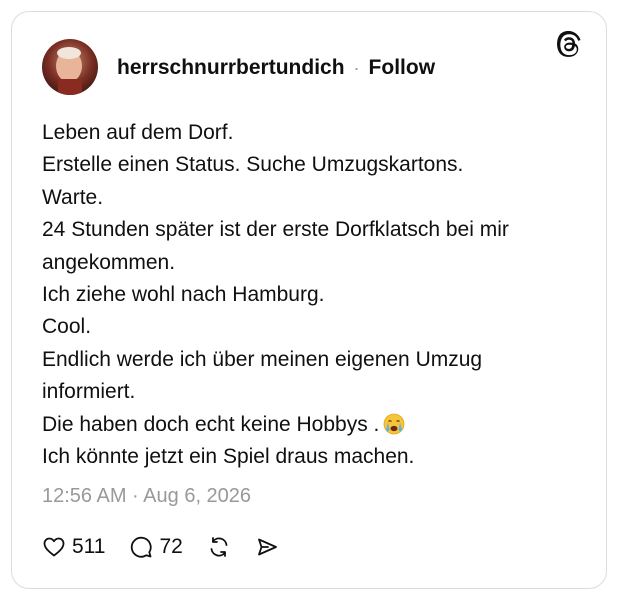  Describe the element at coordinates (138, 132) in the screenshot. I see `post-line: Leben auf dem Dorf.` at that location.